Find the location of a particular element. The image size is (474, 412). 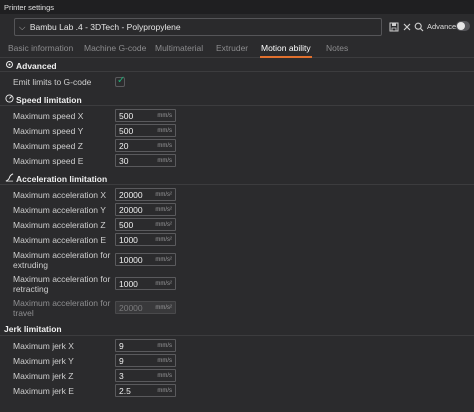

max-accel-travel-input: 20000 mm/s² is located at coordinates (145, 307).